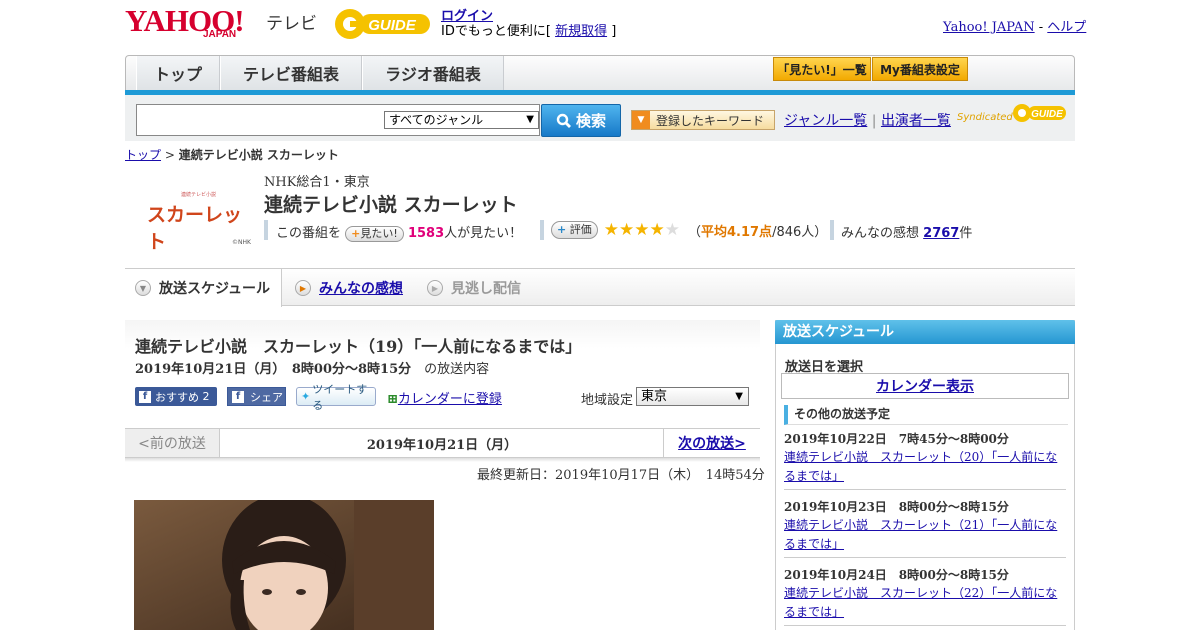 This screenshot has width=1200, height=630. Describe the element at coordinates (379, 233) in the screenshot. I see `want-button-label: 見たい!` at that location.